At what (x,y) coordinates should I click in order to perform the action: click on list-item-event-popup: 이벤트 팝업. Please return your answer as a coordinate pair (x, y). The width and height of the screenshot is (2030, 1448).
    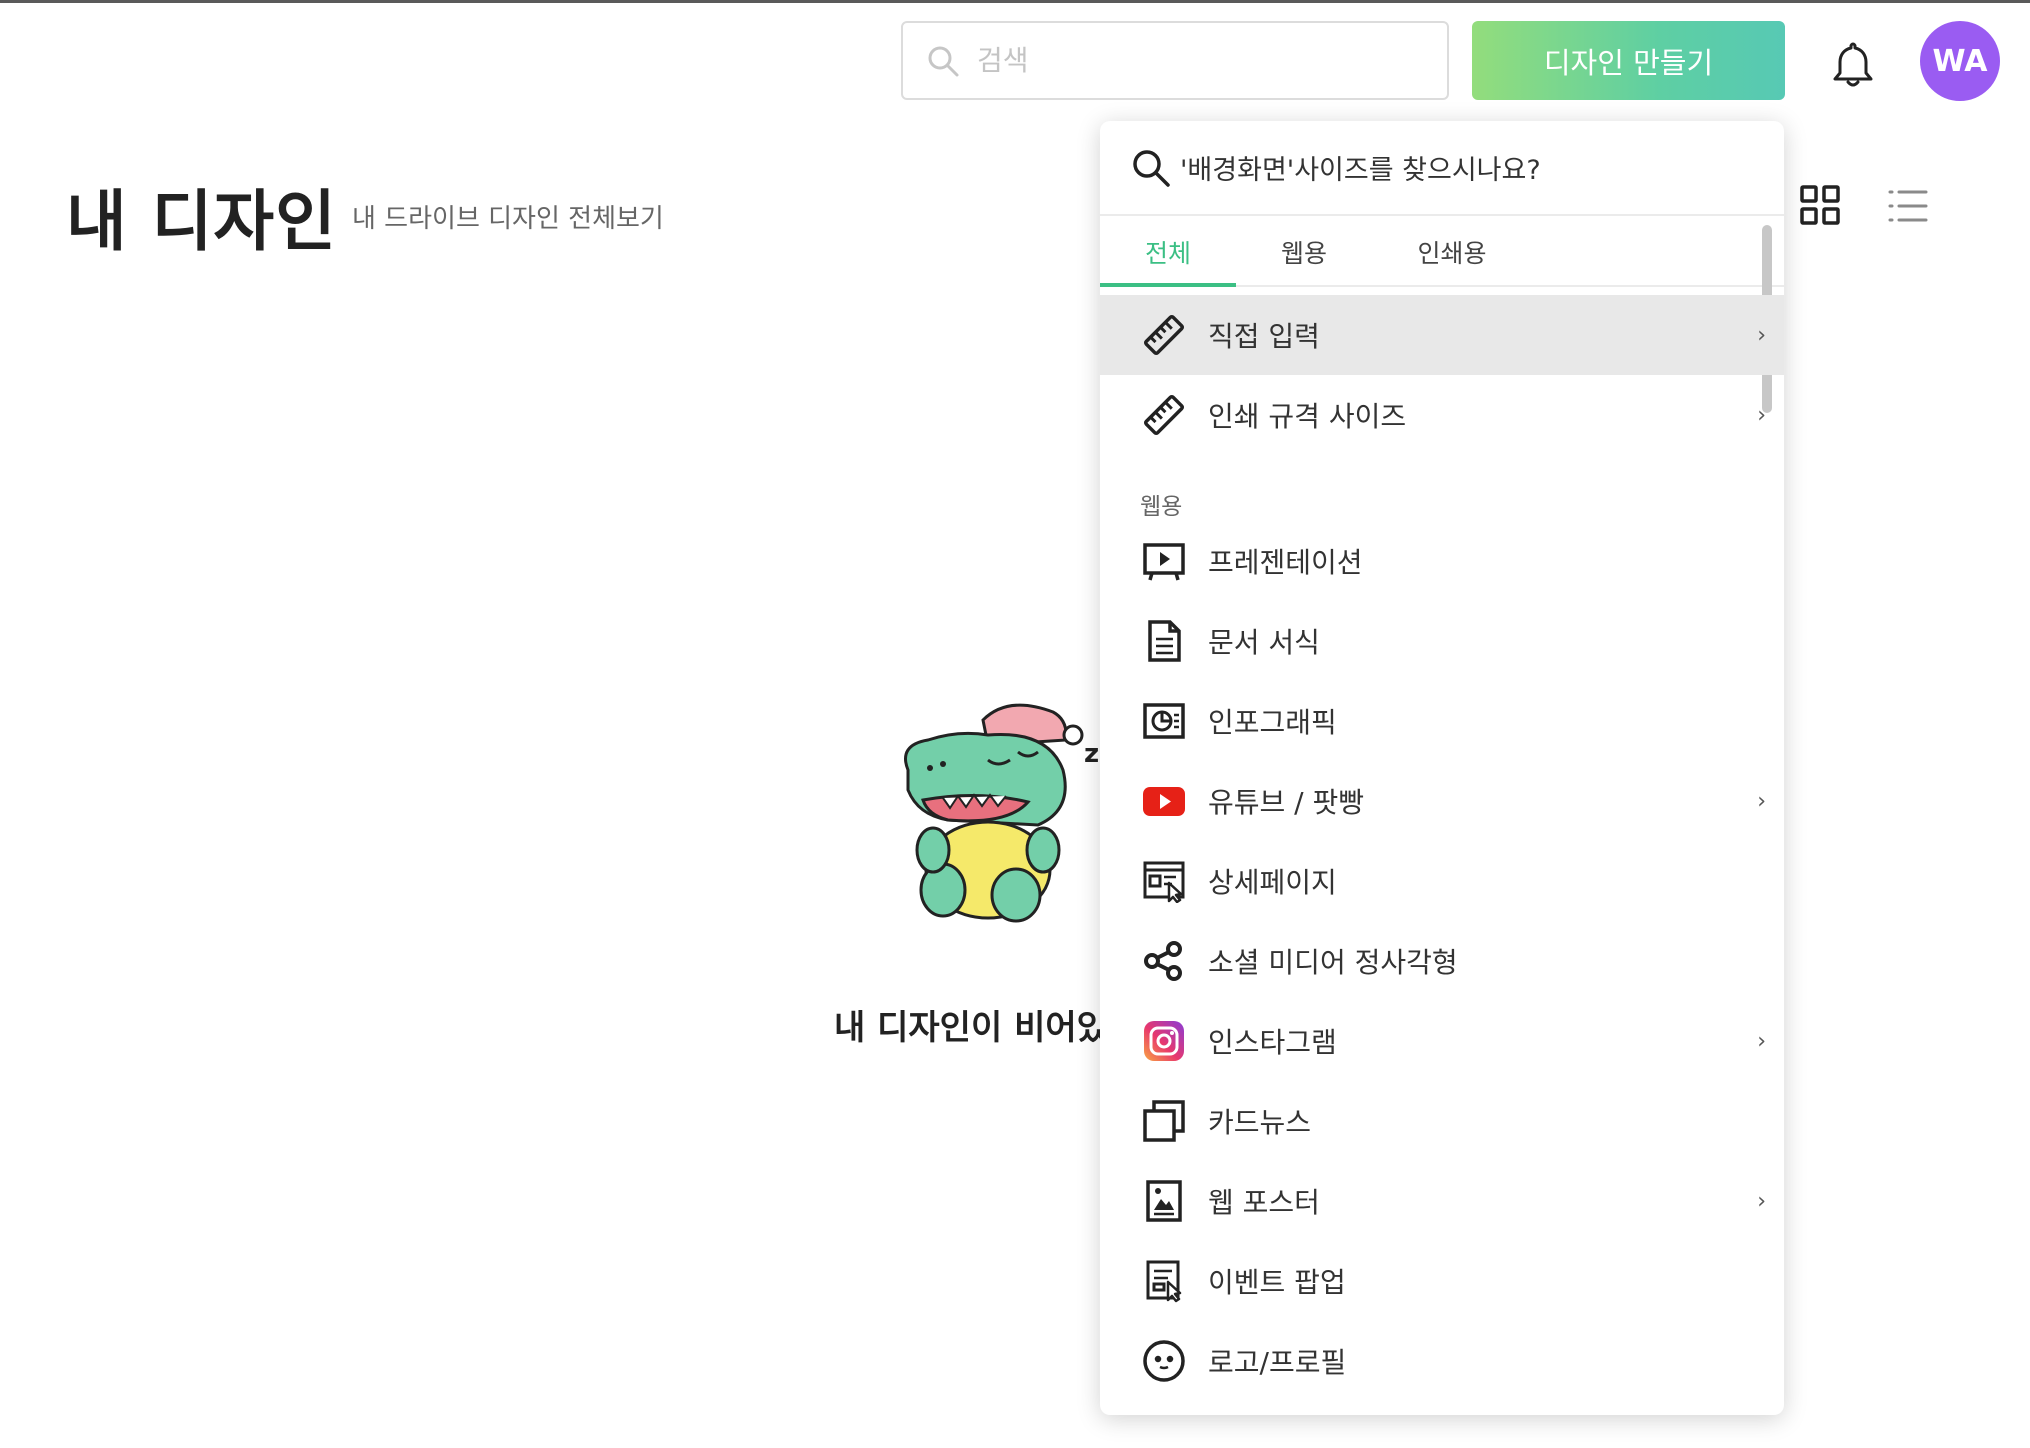
    Looking at the image, I should click on (1442, 1281).